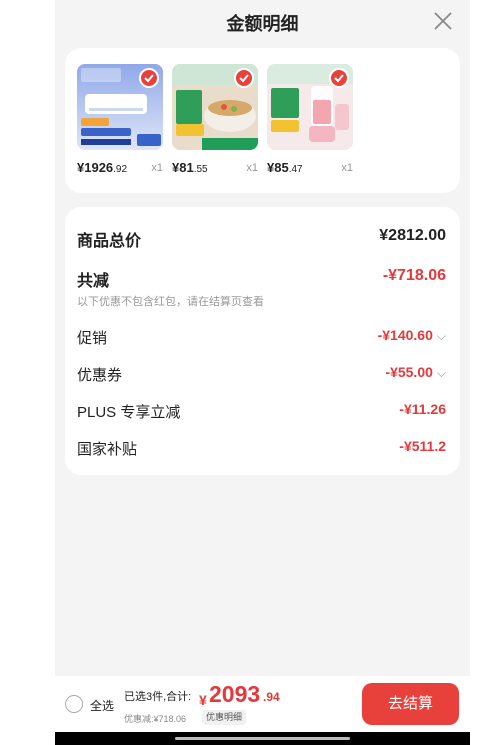 Image resolution: width=500 pixels, height=745 pixels. Describe the element at coordinates (409, 372) in the screenshot. I see `discount-value: -¥55.00` at that location.